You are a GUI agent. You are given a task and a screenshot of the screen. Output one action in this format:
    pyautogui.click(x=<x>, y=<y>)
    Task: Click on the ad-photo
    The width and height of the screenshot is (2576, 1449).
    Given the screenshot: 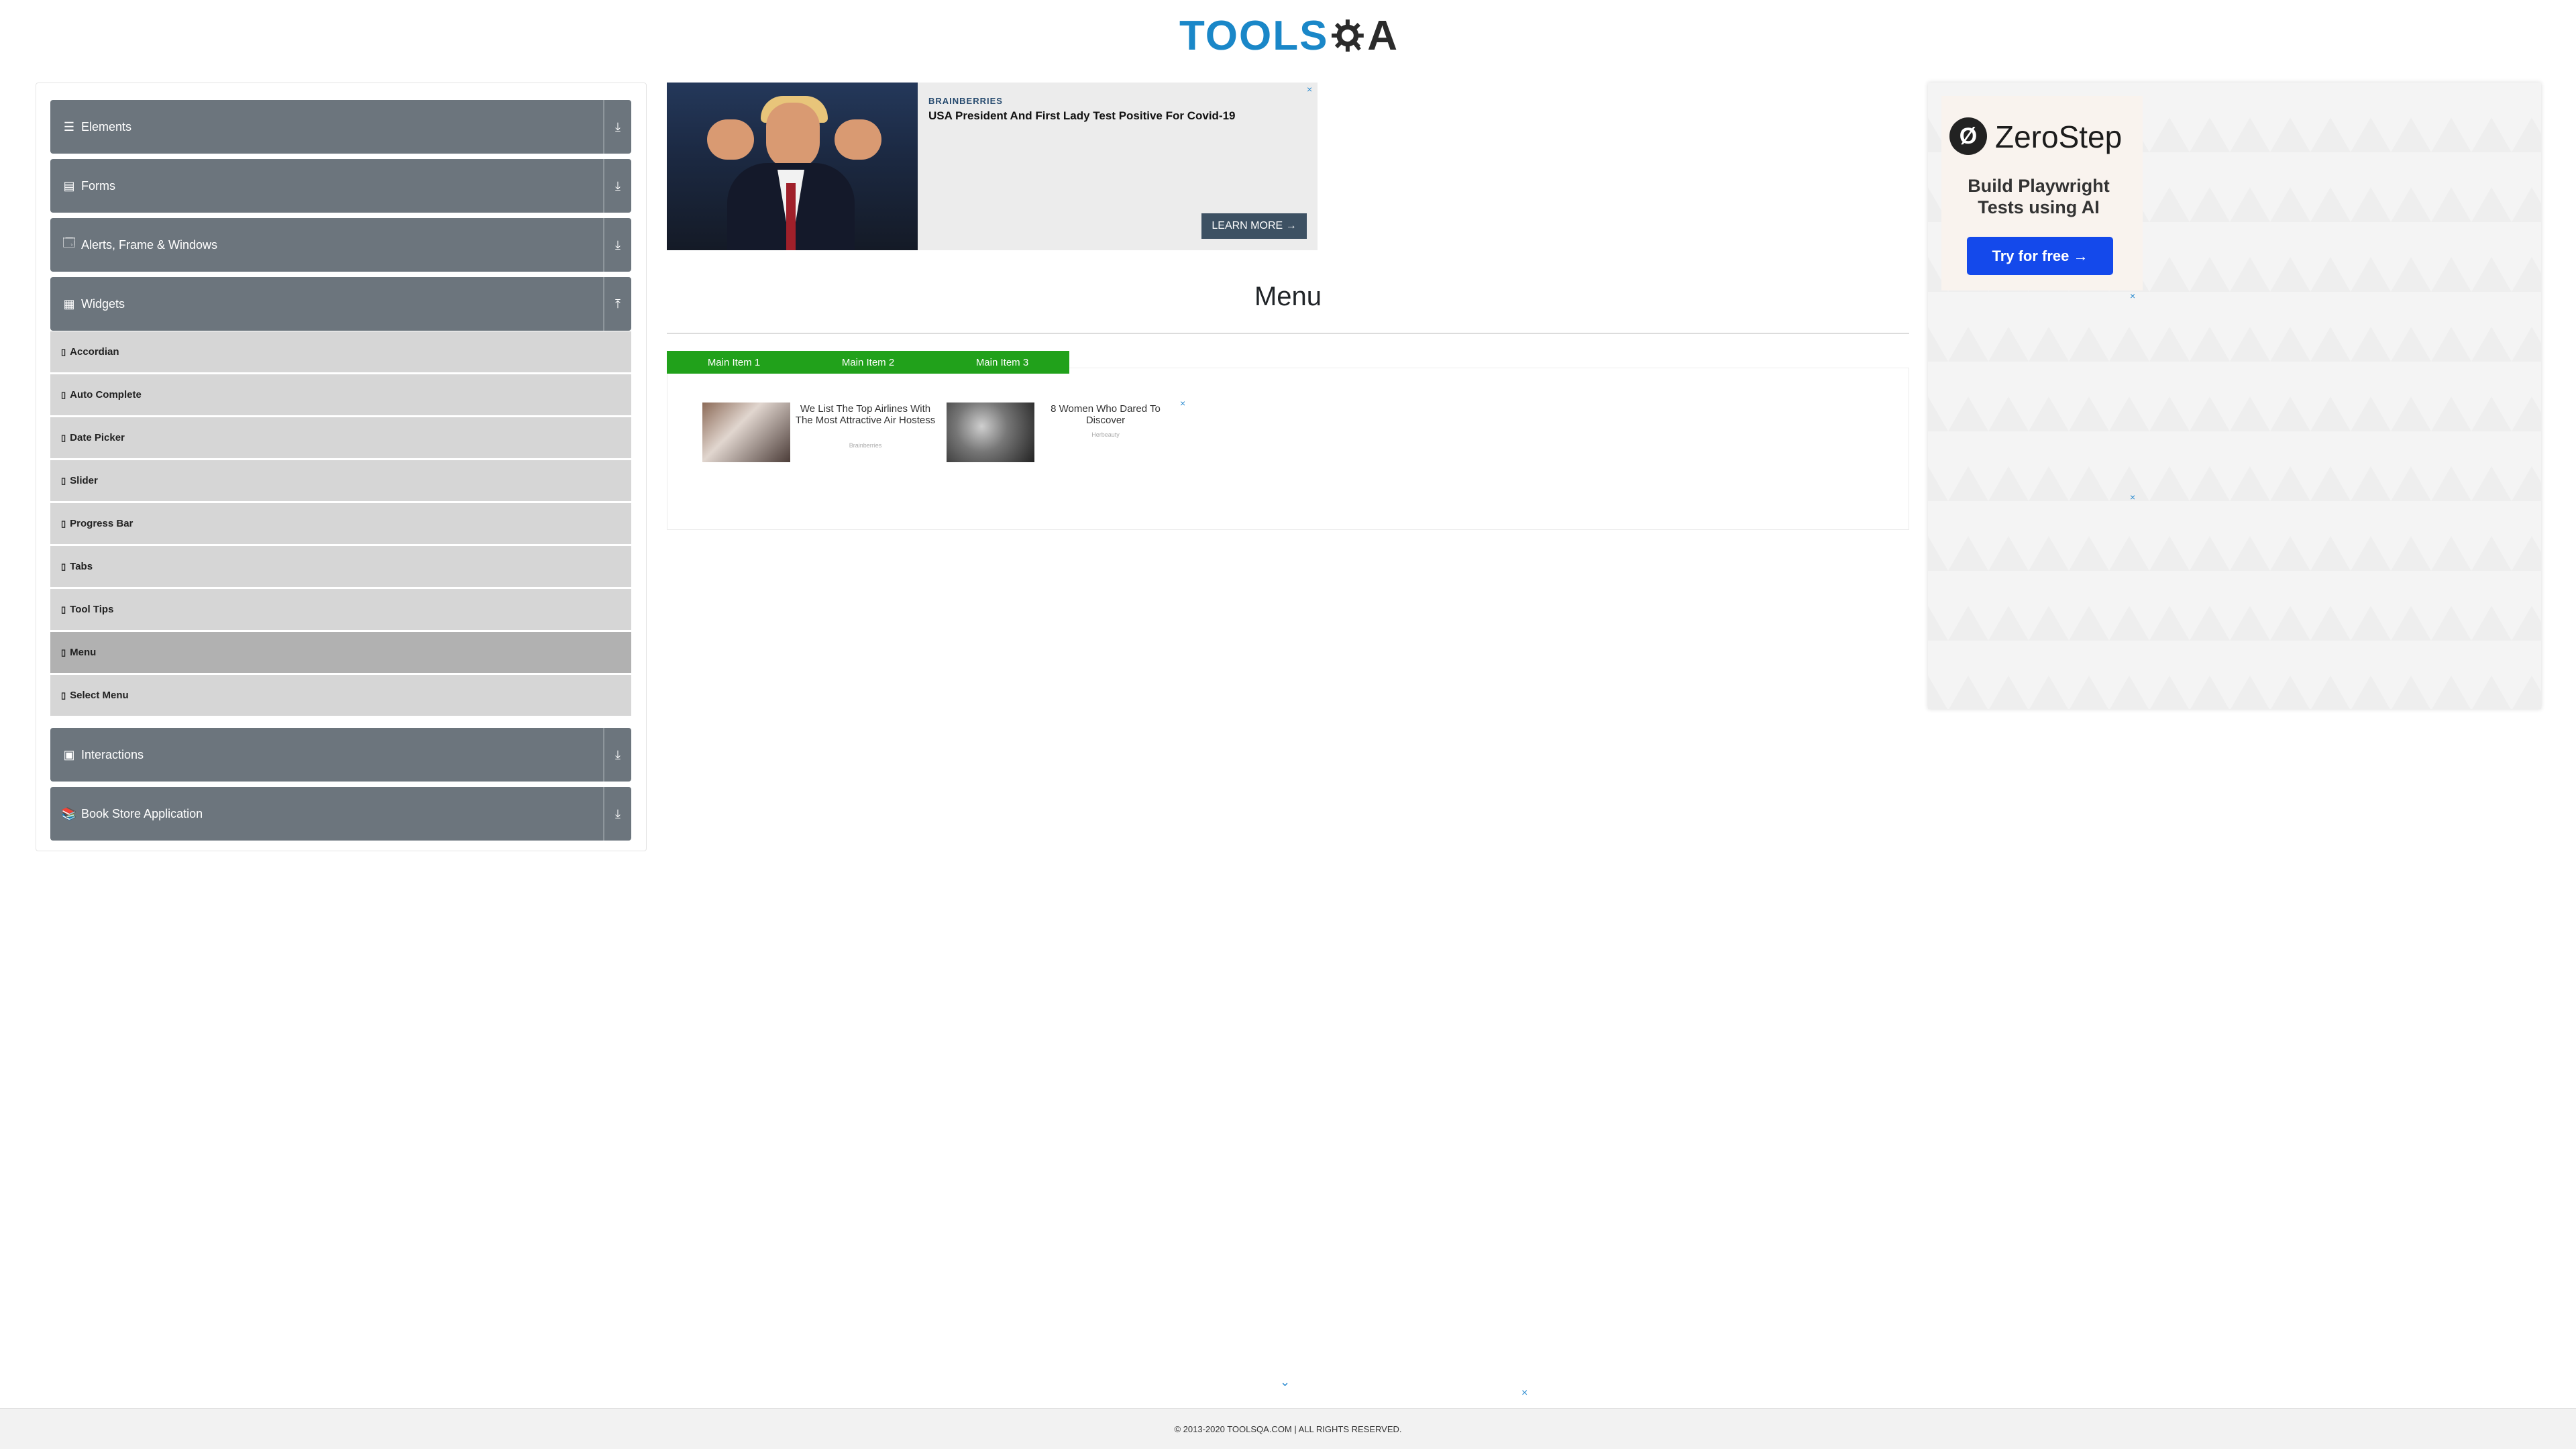 What is the action you would take?
    pyautogui.click(x=792, y=166)
    